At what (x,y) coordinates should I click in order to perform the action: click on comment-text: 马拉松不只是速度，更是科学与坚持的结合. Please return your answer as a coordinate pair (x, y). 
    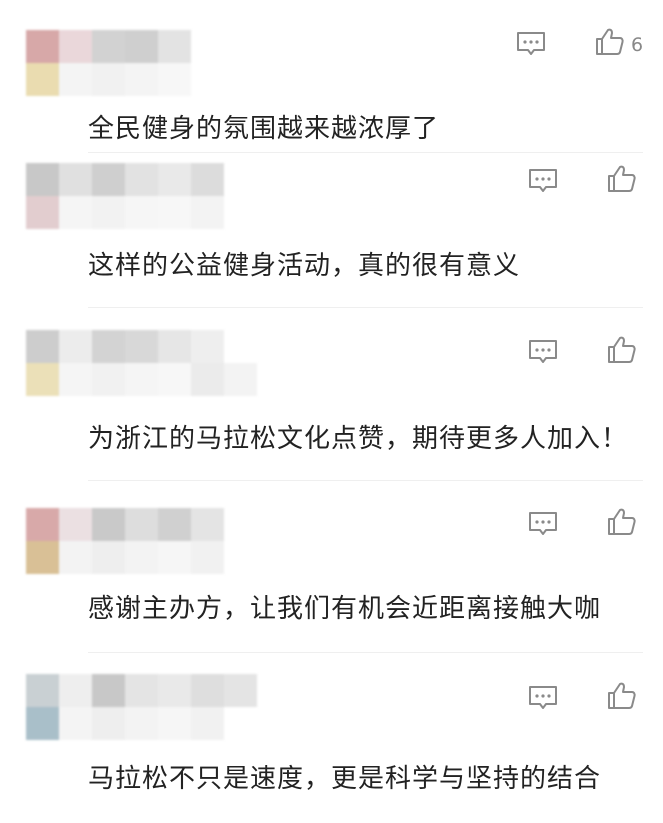
    Looking at the image, I should click on (345, 779).